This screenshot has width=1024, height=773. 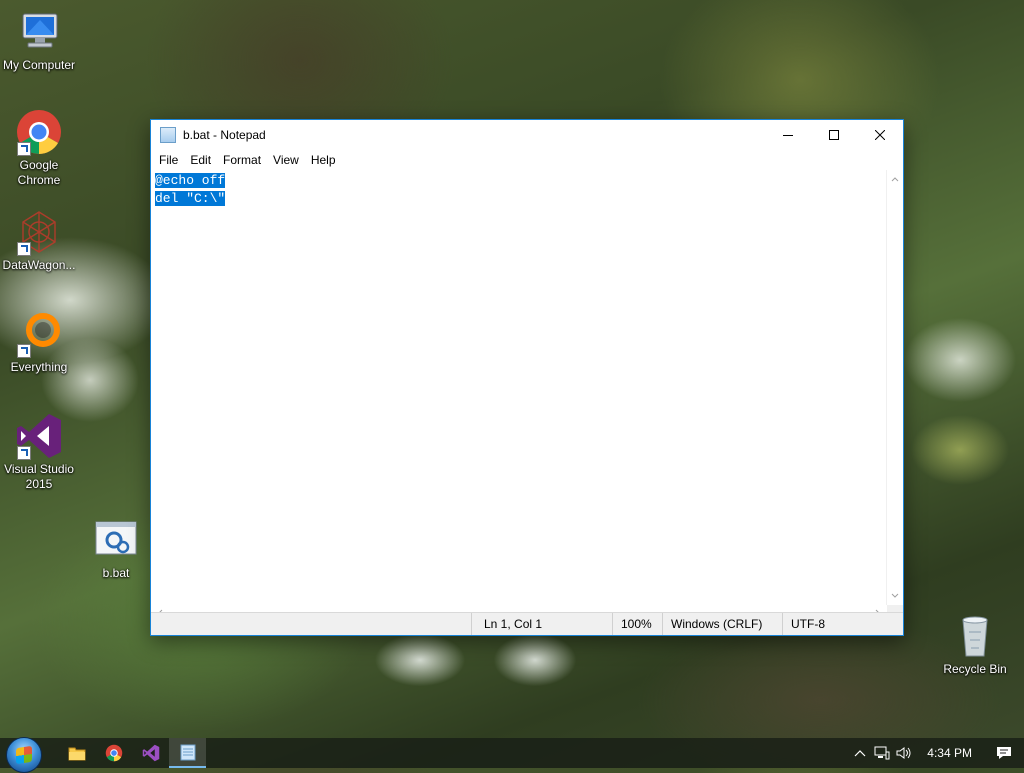 I want to click on menu-help: Help, so click(x=323, y=160).